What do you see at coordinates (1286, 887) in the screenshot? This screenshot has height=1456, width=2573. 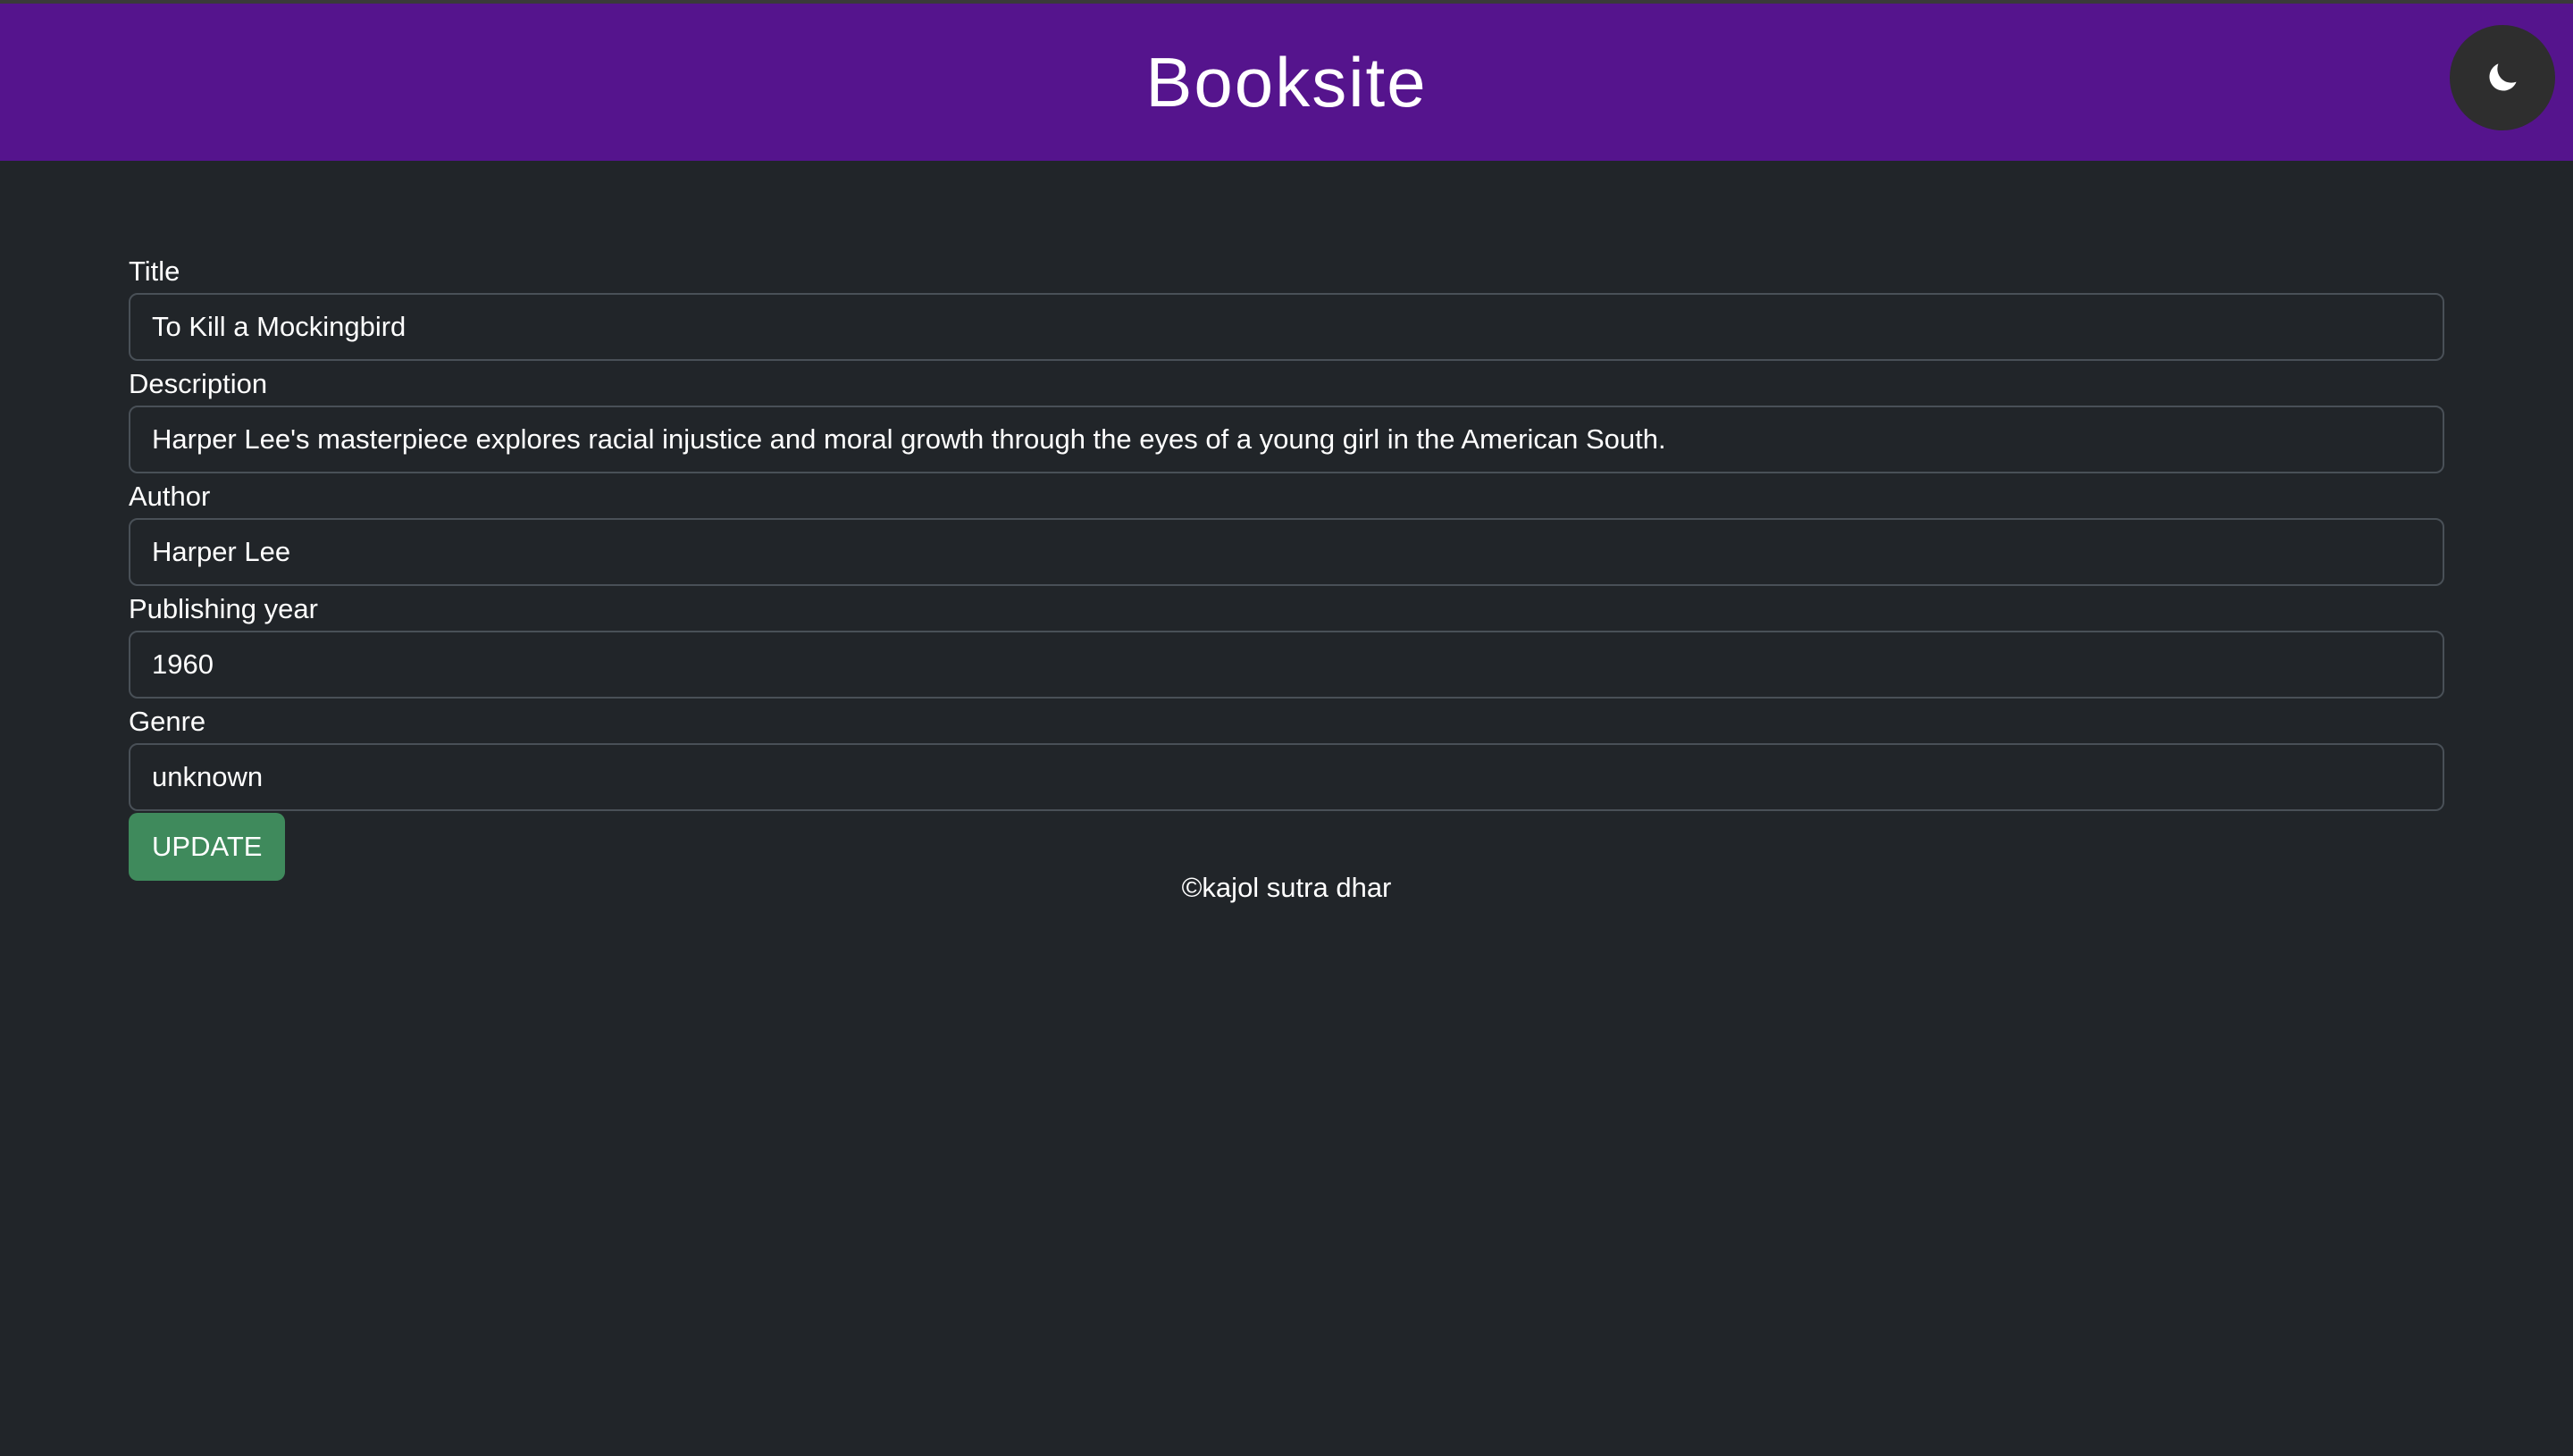 I see `footer-copyright: ©kajol sutra dhar` at bounding box center [1286, 887].